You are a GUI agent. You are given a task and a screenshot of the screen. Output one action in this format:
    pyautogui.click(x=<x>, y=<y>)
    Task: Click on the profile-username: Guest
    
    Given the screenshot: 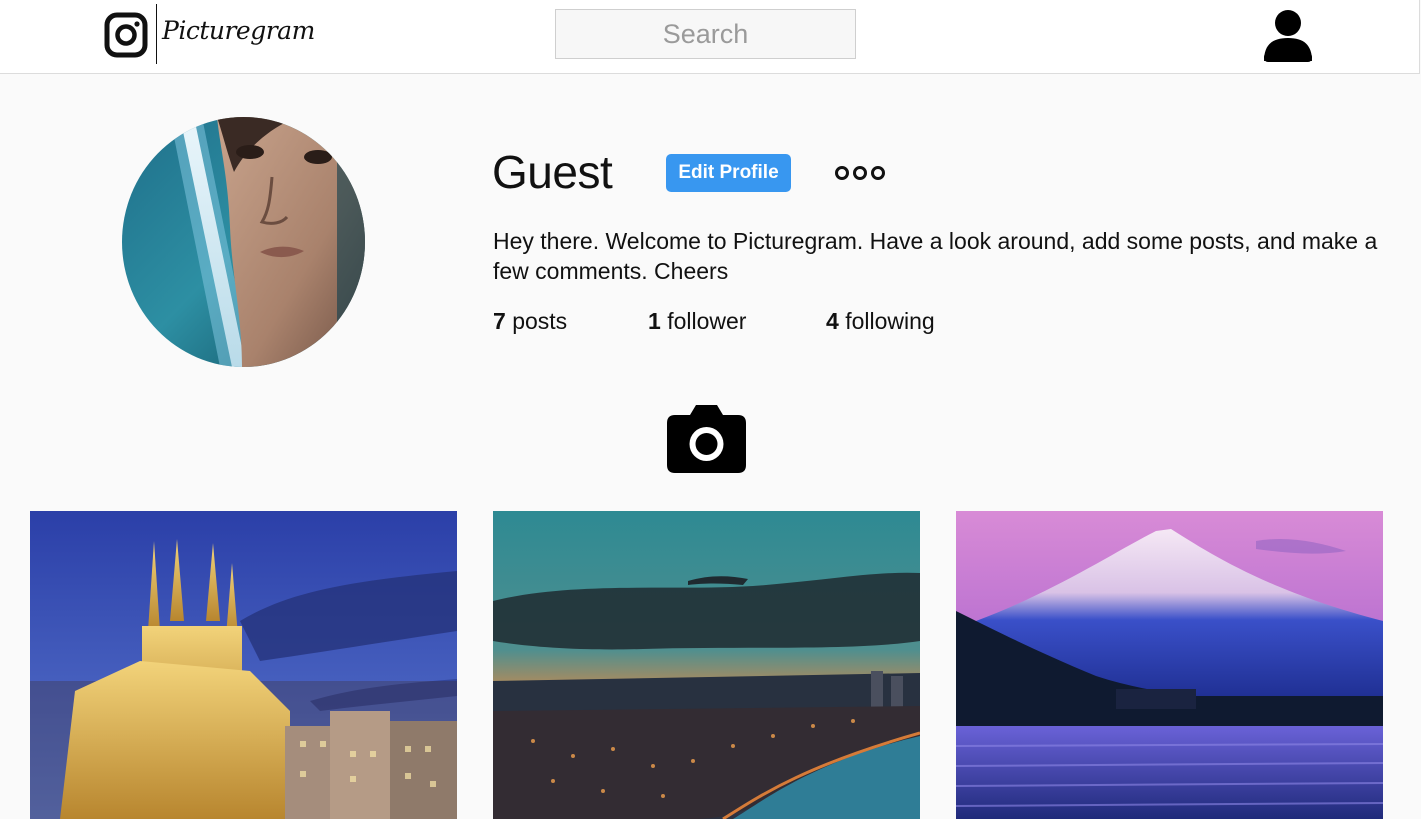 What is the action you would take?
    pyautogui.click(x=552, y=172)
    